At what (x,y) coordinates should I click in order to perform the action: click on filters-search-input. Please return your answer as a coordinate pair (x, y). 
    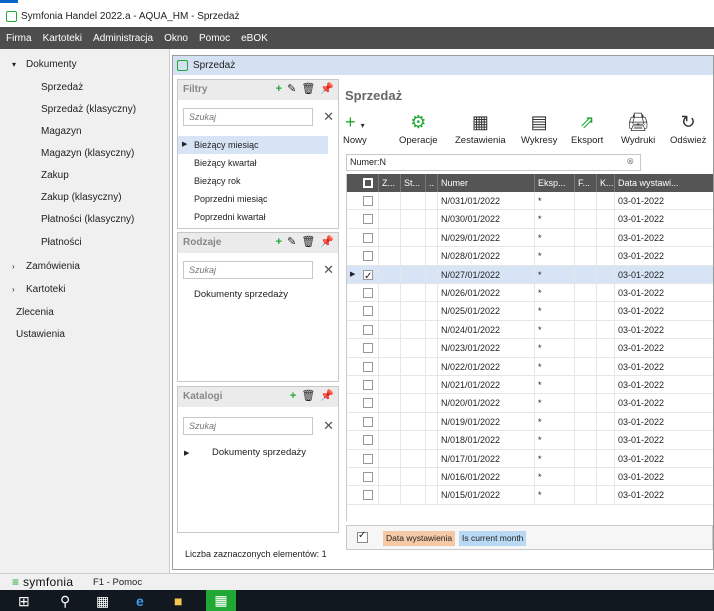
    Looking at the image, I should click on (248, 117).